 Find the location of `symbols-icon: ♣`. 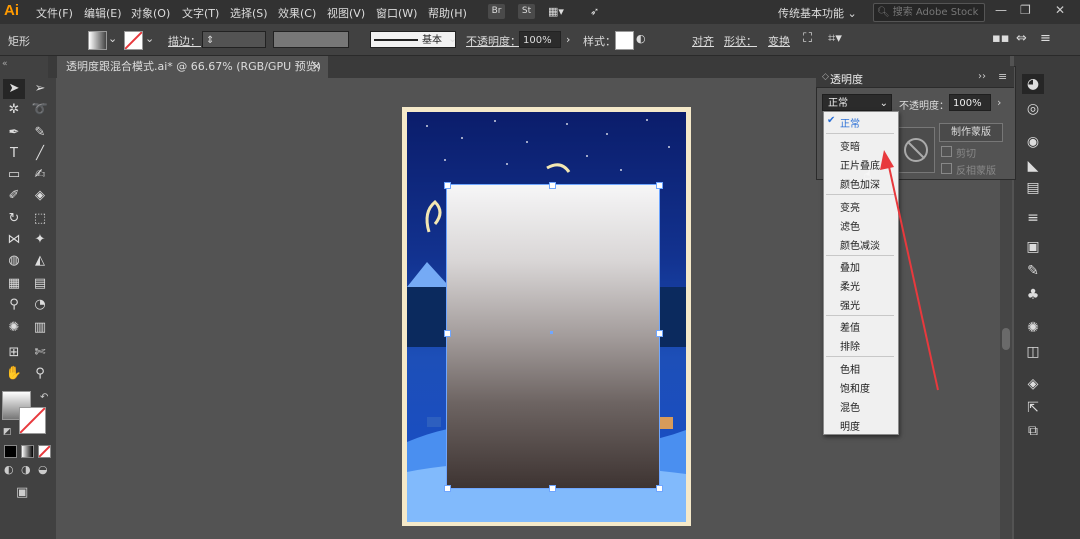

symbols-icon: ♣ is located at coordinates (1033, 295).